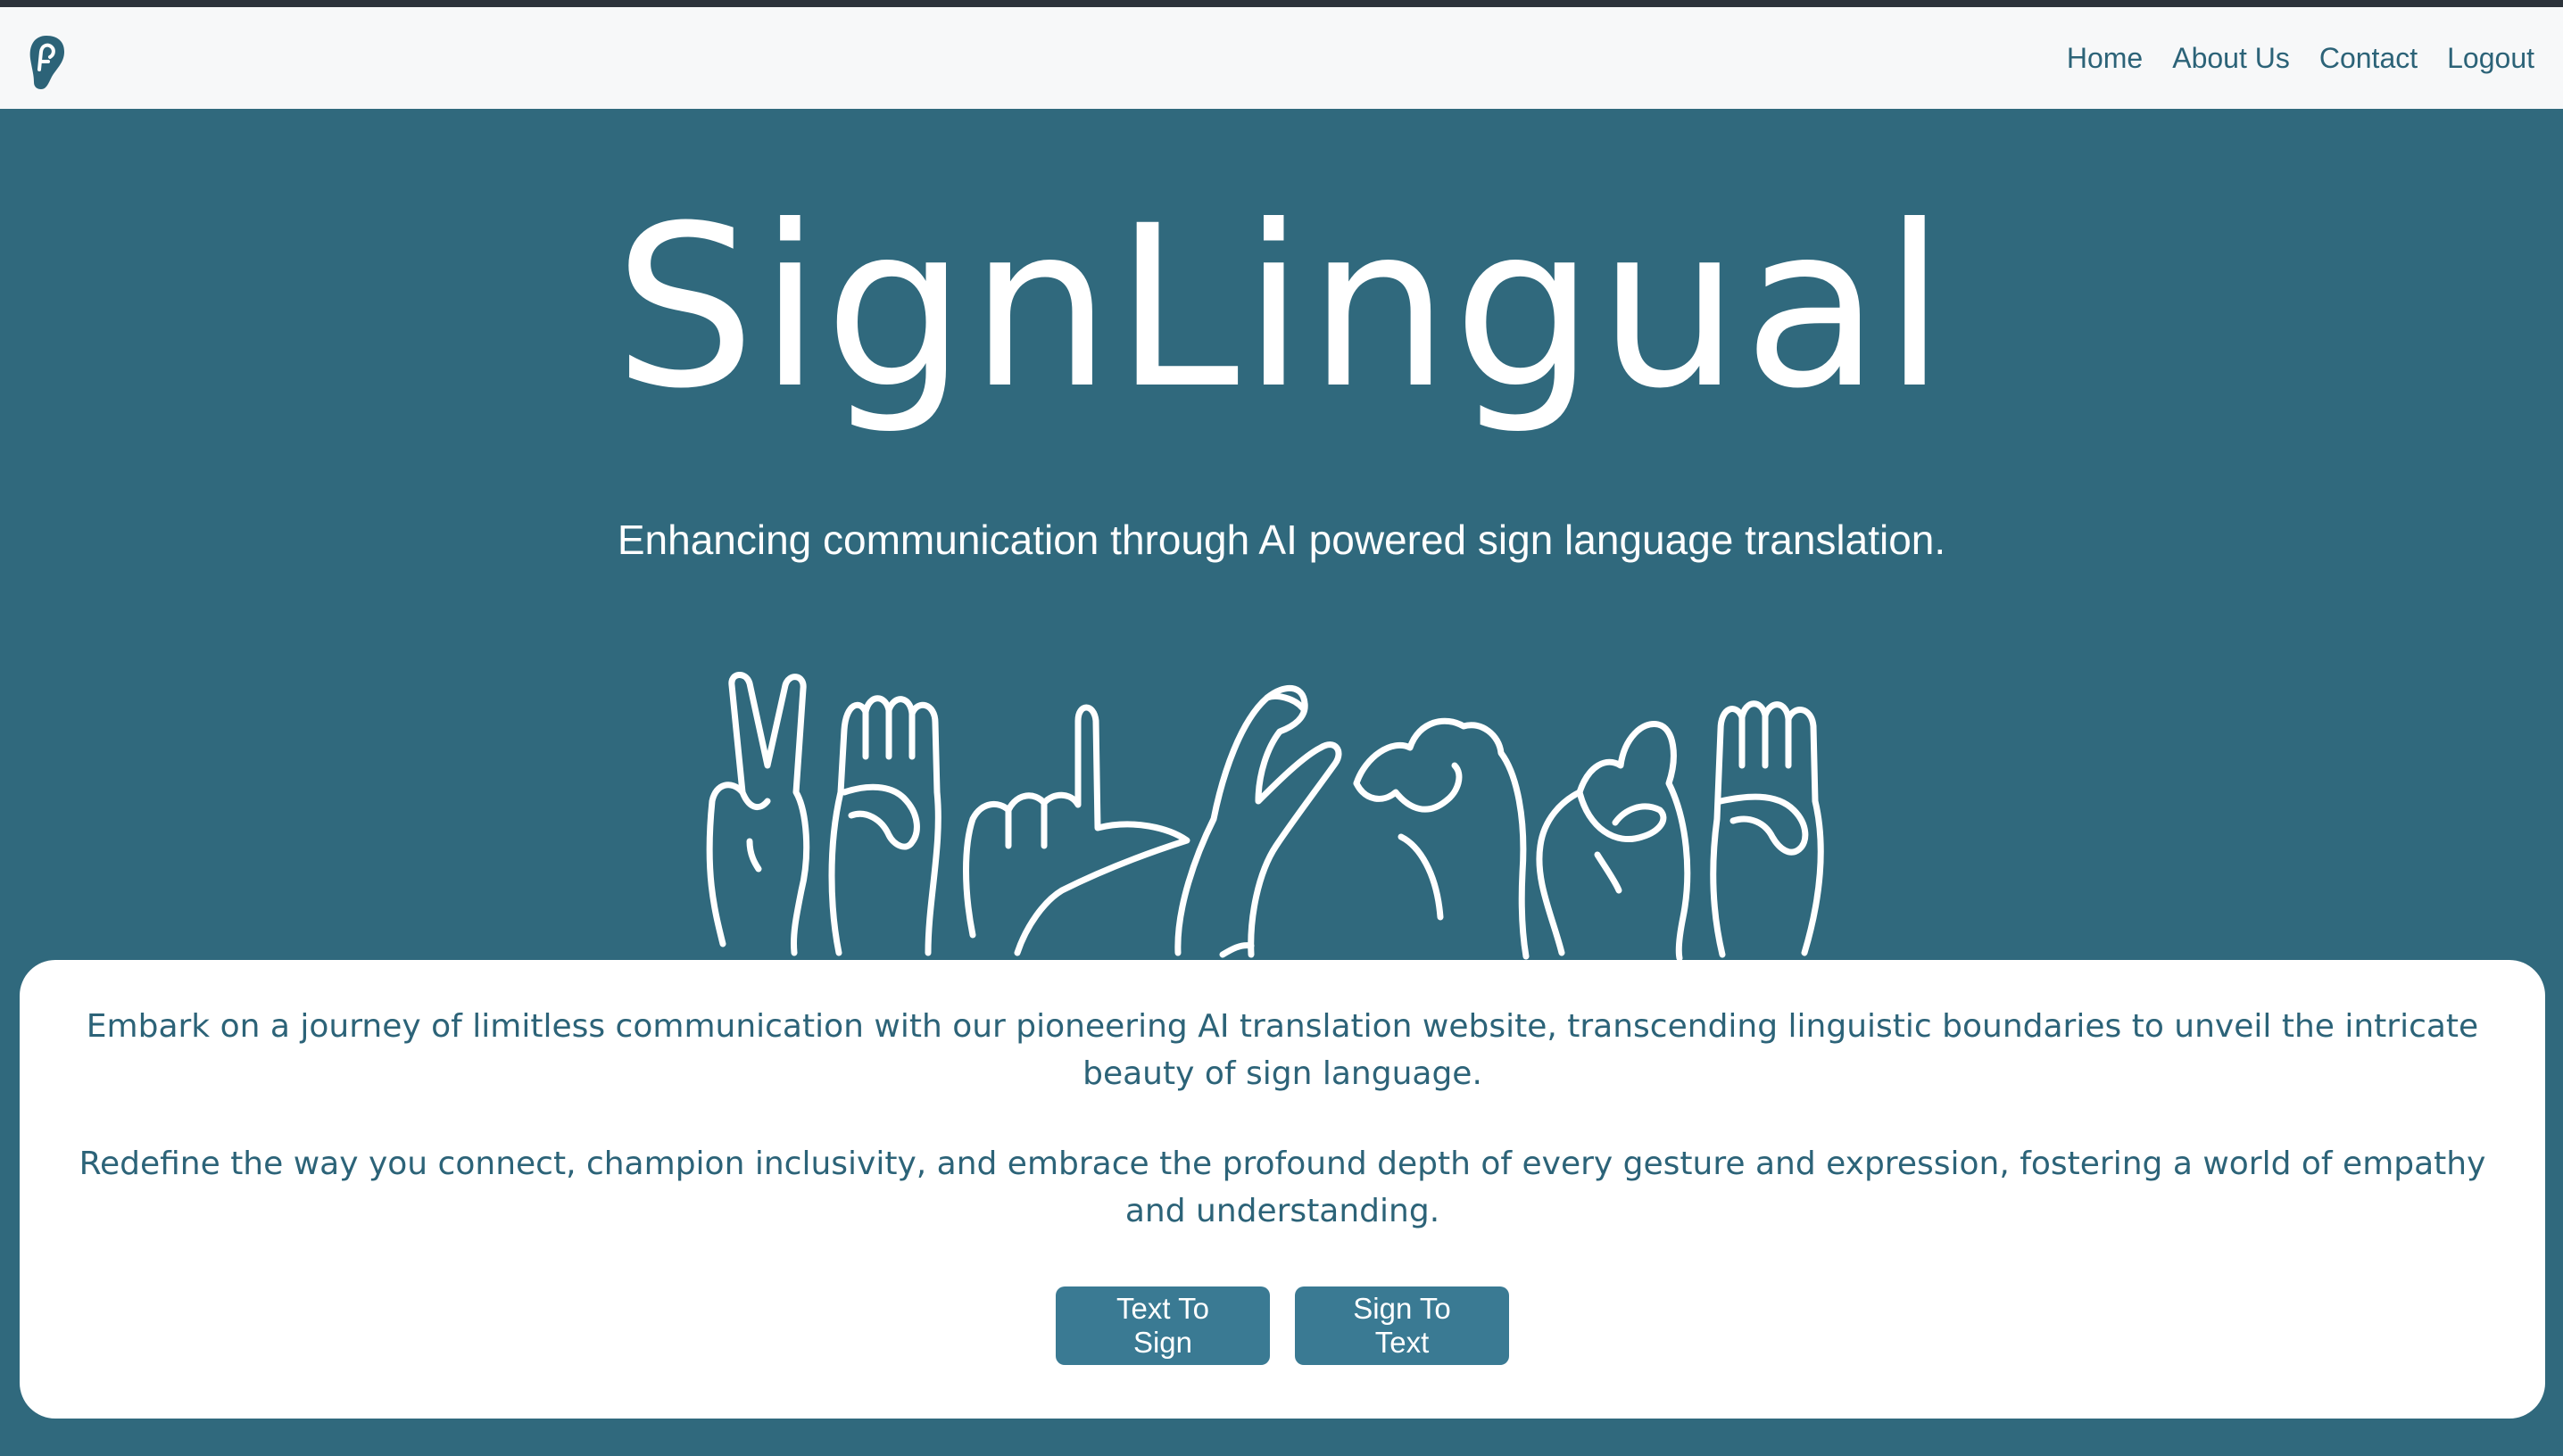 The height and width of the screenshot is (1456, 2563). I want to click on sign-language-hands-illustration, so click(1265, 817).